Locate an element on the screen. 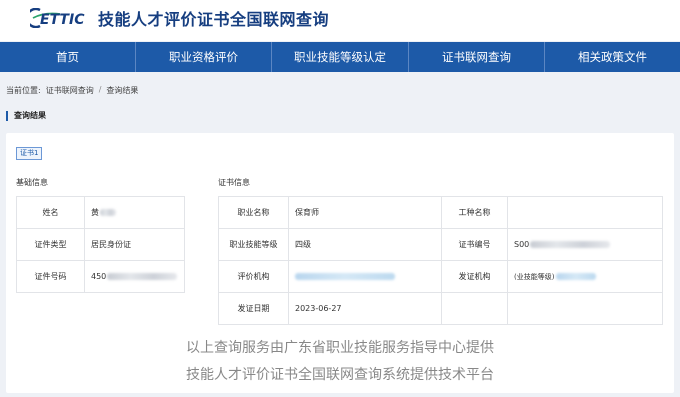 This screenshot has height=397, width=680. site-title: 技能人才评价证书全国联网查询 is located at coordinates (214, 19).